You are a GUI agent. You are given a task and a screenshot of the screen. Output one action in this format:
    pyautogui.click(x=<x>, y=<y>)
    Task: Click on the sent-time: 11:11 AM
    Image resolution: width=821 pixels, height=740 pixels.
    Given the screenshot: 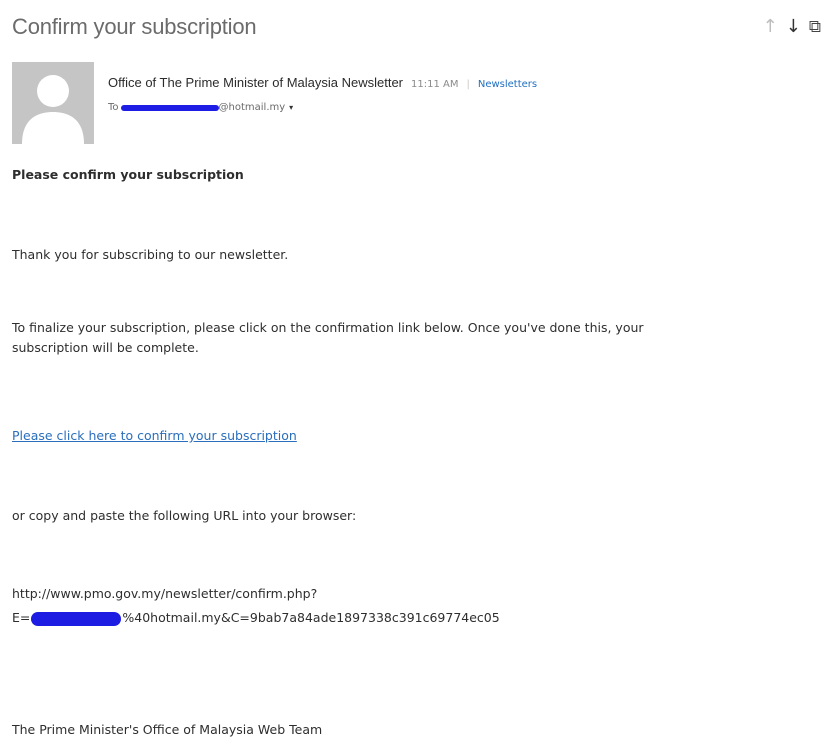 What is the action you would take?
    pyautogui.click(x=435, y=84)
    